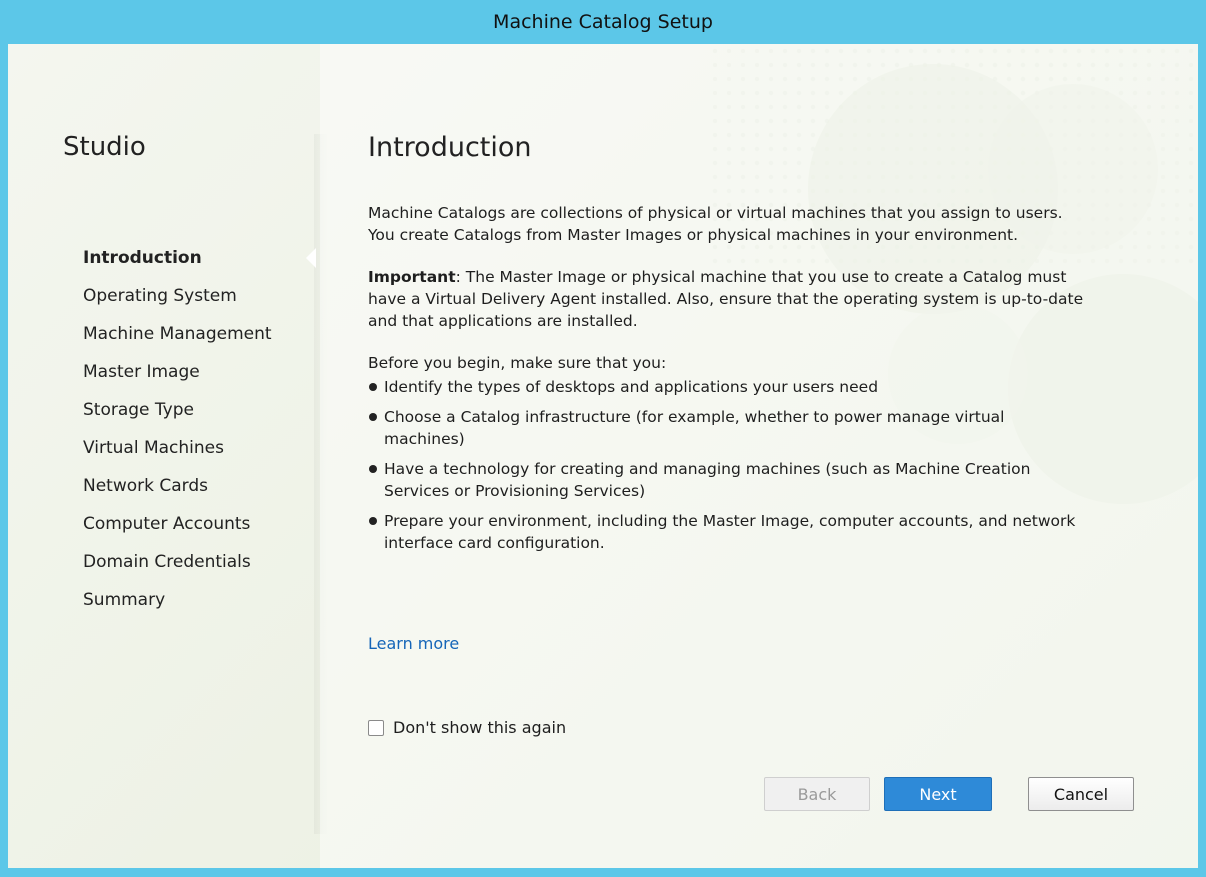  Describe the element at coordinates (177, 524) in the screenshot. I see `step-computer-accounts: Computer Accounts` at that location.